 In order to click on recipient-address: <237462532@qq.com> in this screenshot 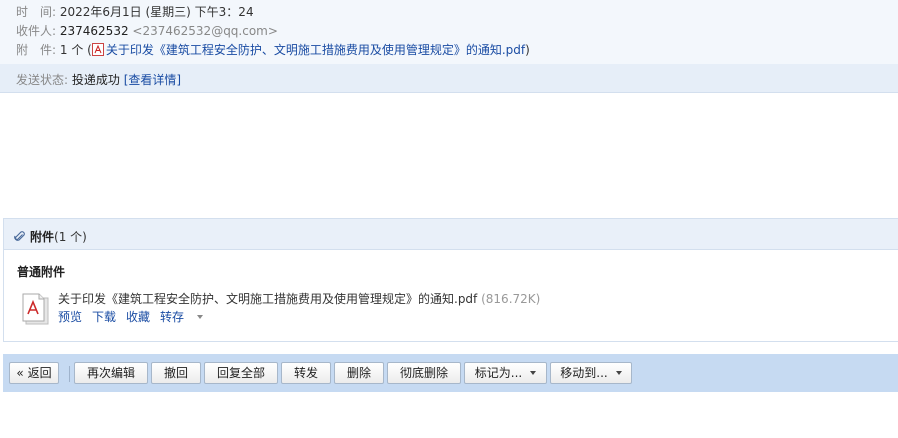, I will do `click(205, 31)`.